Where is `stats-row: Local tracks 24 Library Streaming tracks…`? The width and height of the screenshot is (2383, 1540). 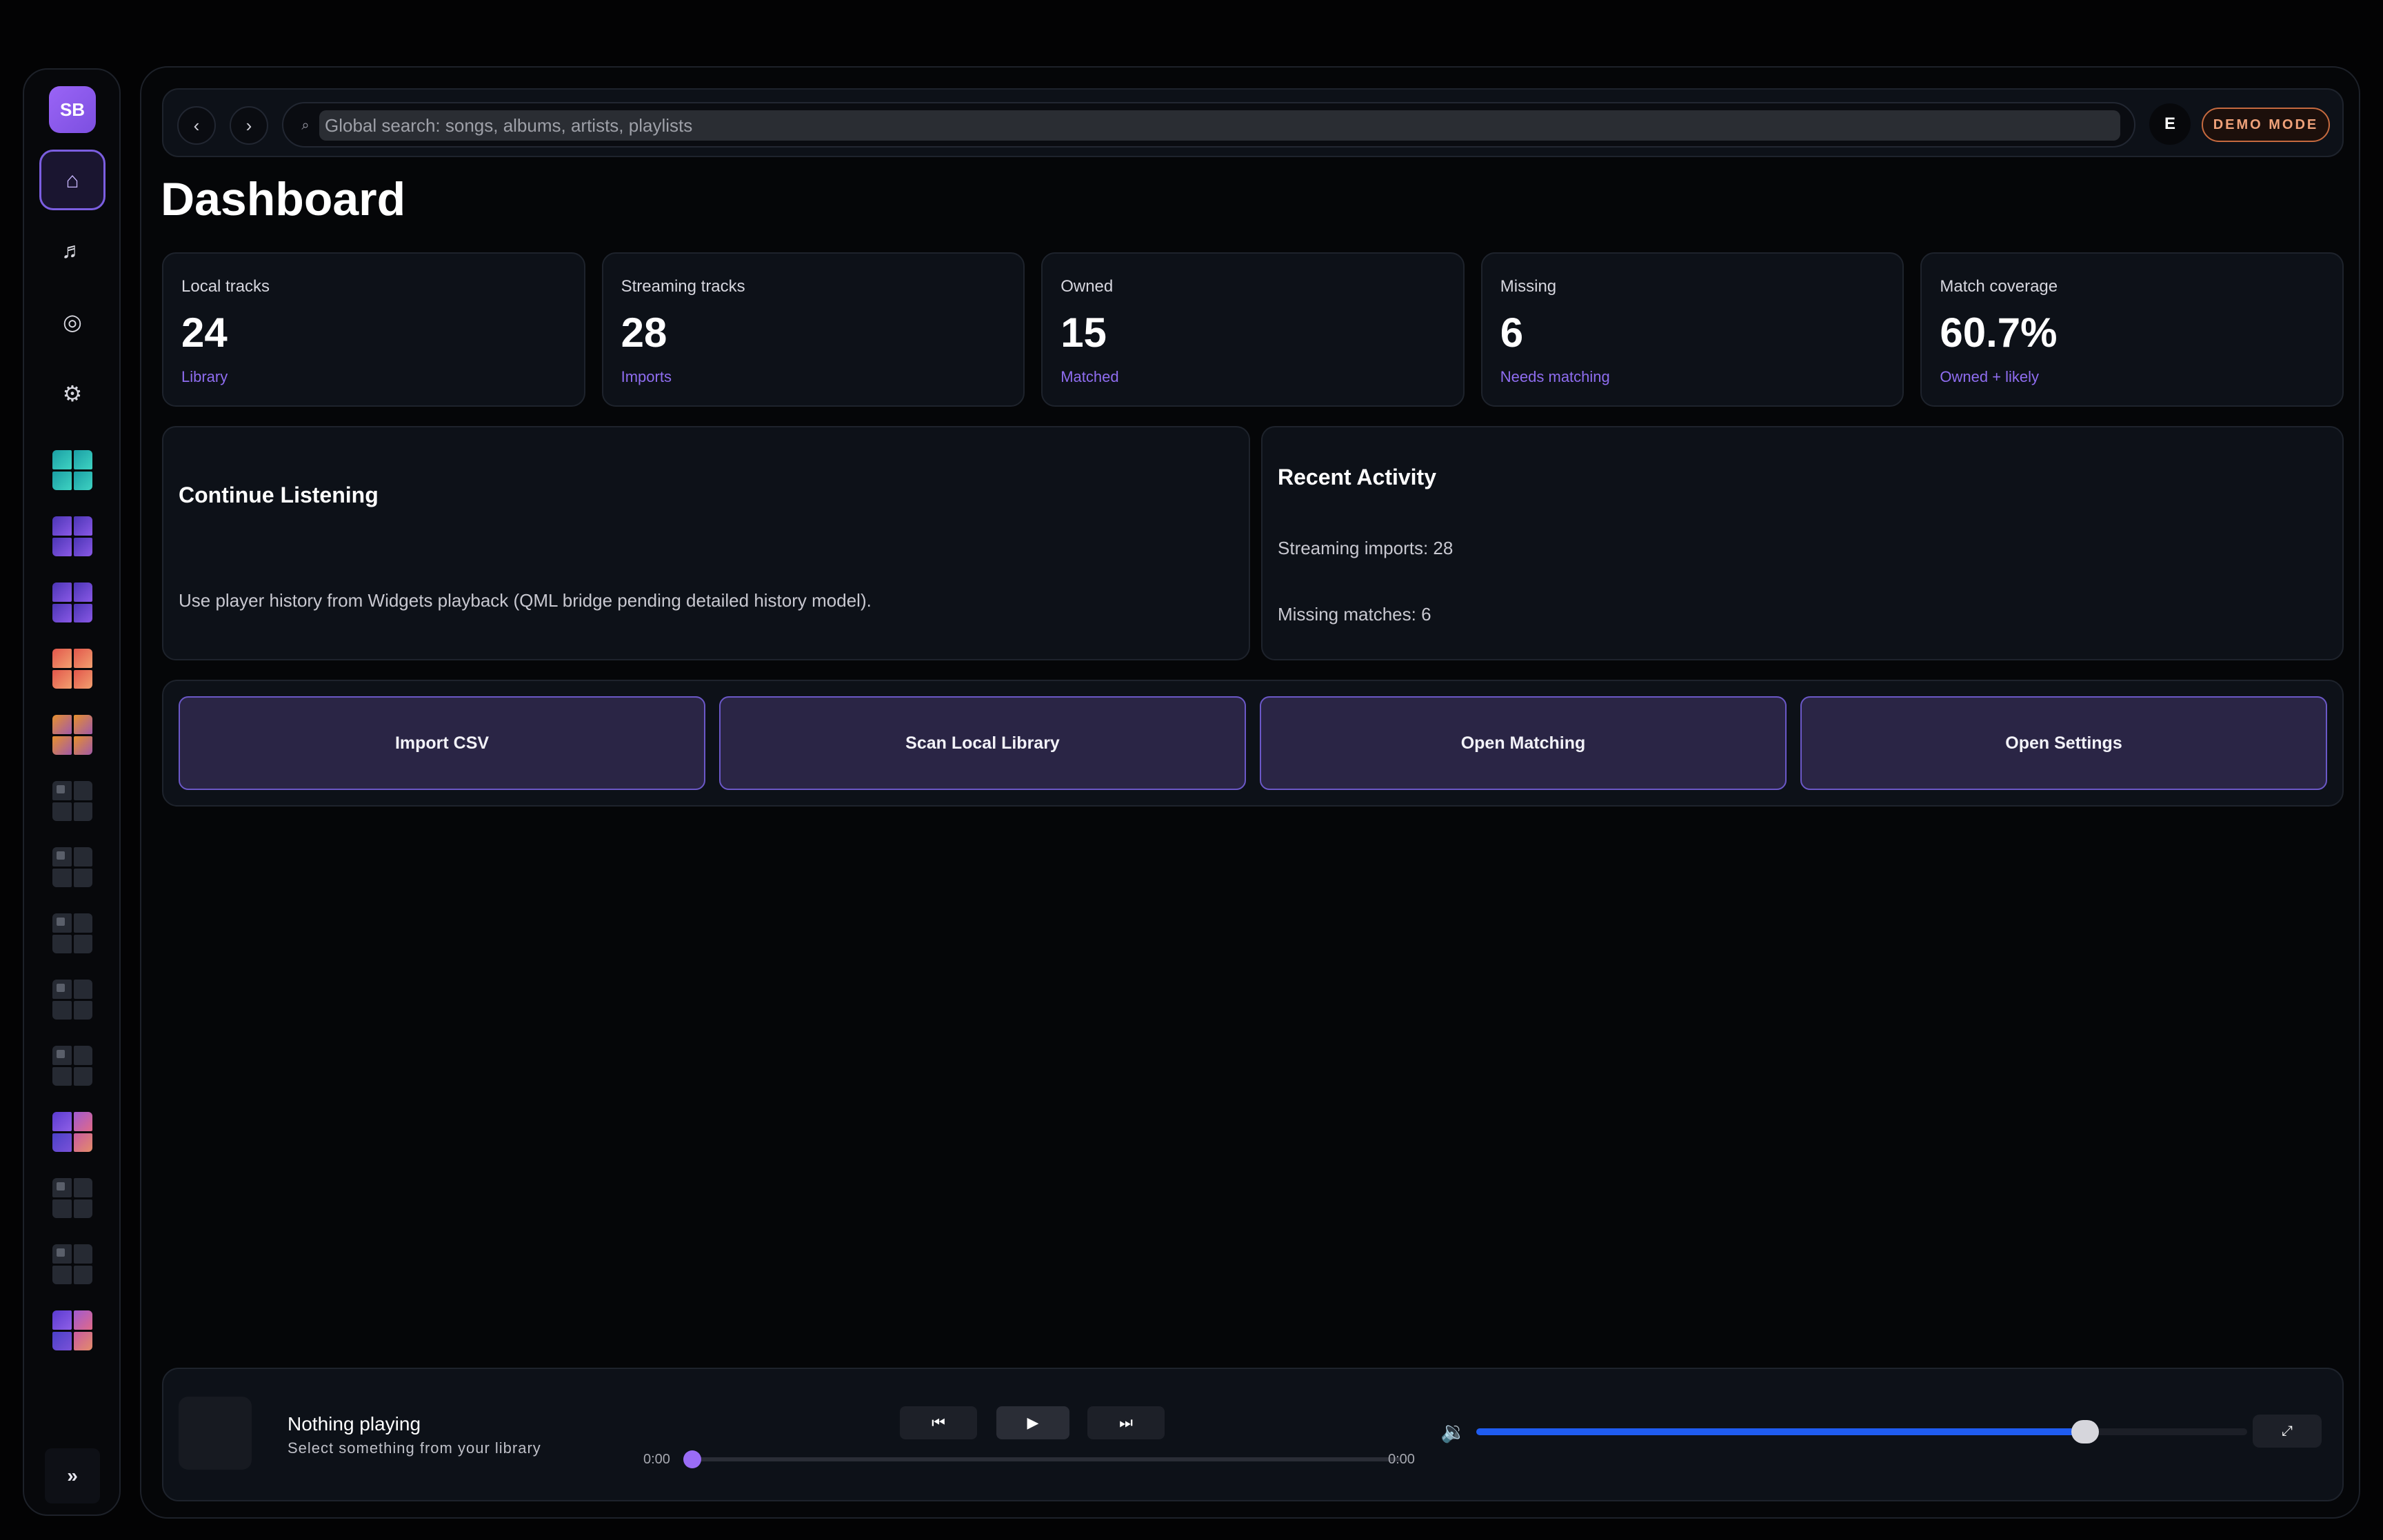
stats-row: Local tracks 24 Library Streaming tracks… is located at coordinates (1253, 330).